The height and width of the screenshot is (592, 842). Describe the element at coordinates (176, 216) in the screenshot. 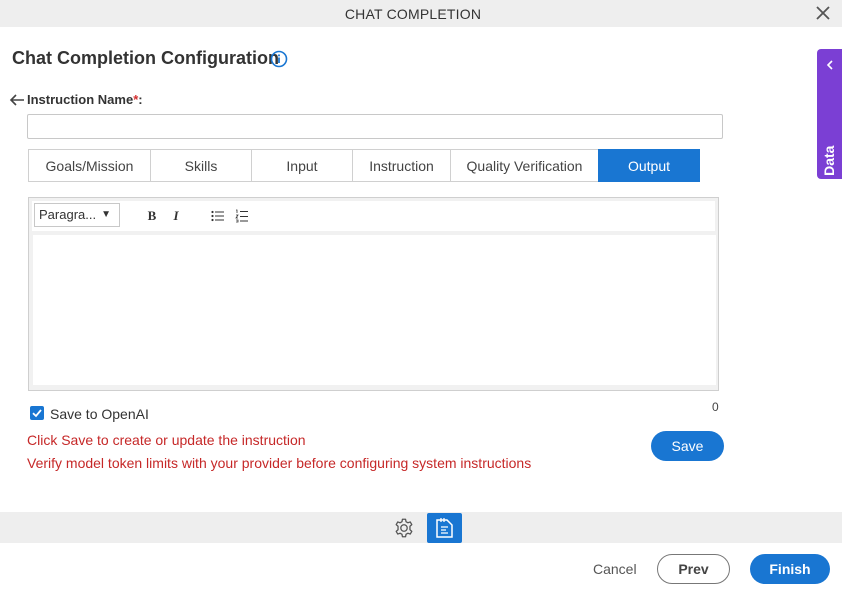

I see `italic-button: I` at that location.